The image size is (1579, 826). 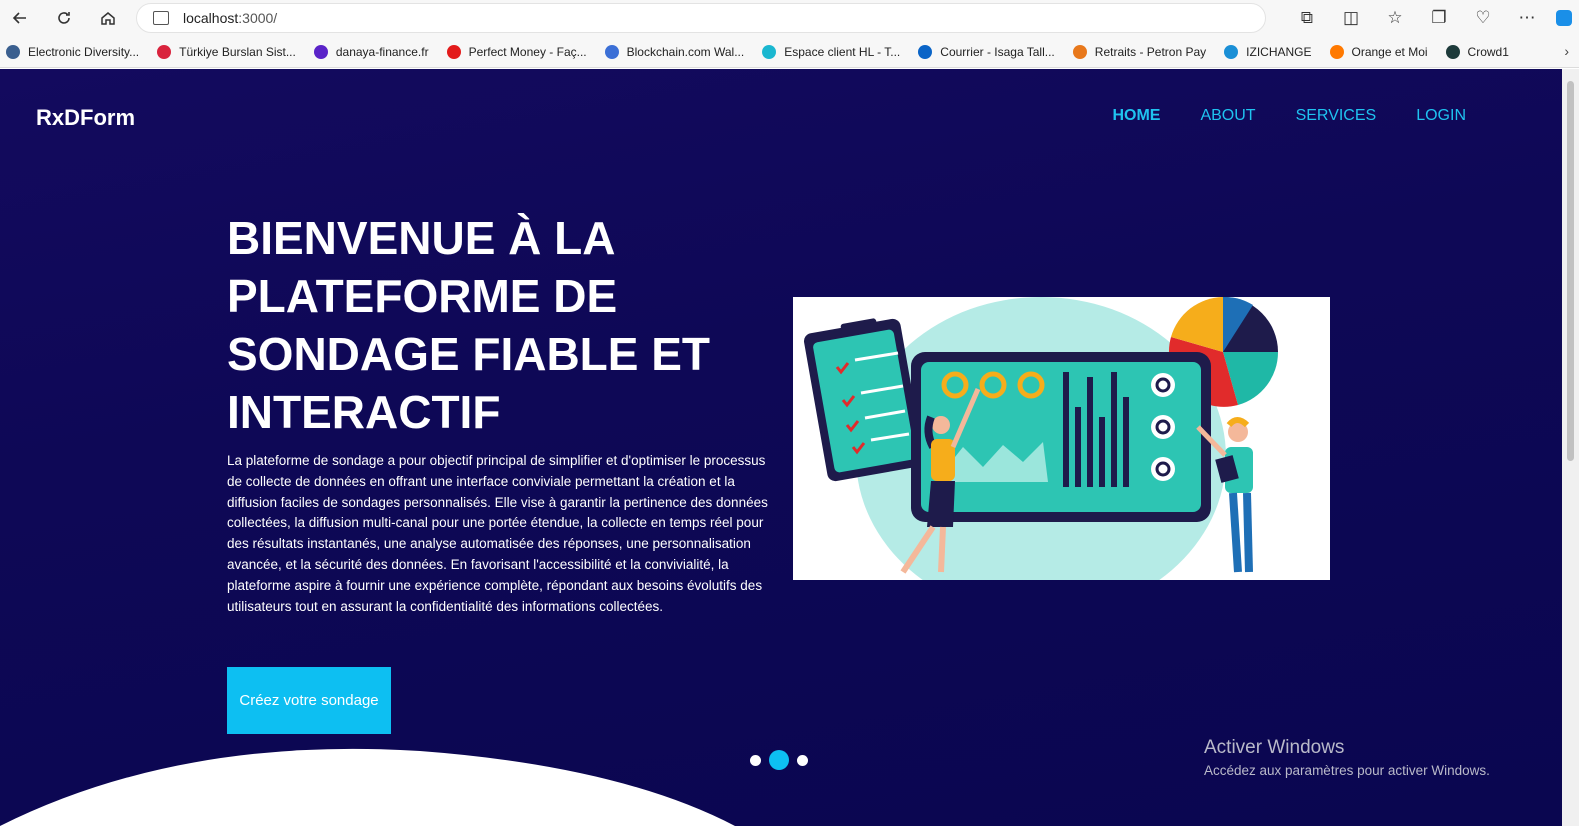 What do you see at coordinates (1527, 18) in the screenshot?
I see `more-menu-icon: ⋯` at bounding box center [1527, 18].